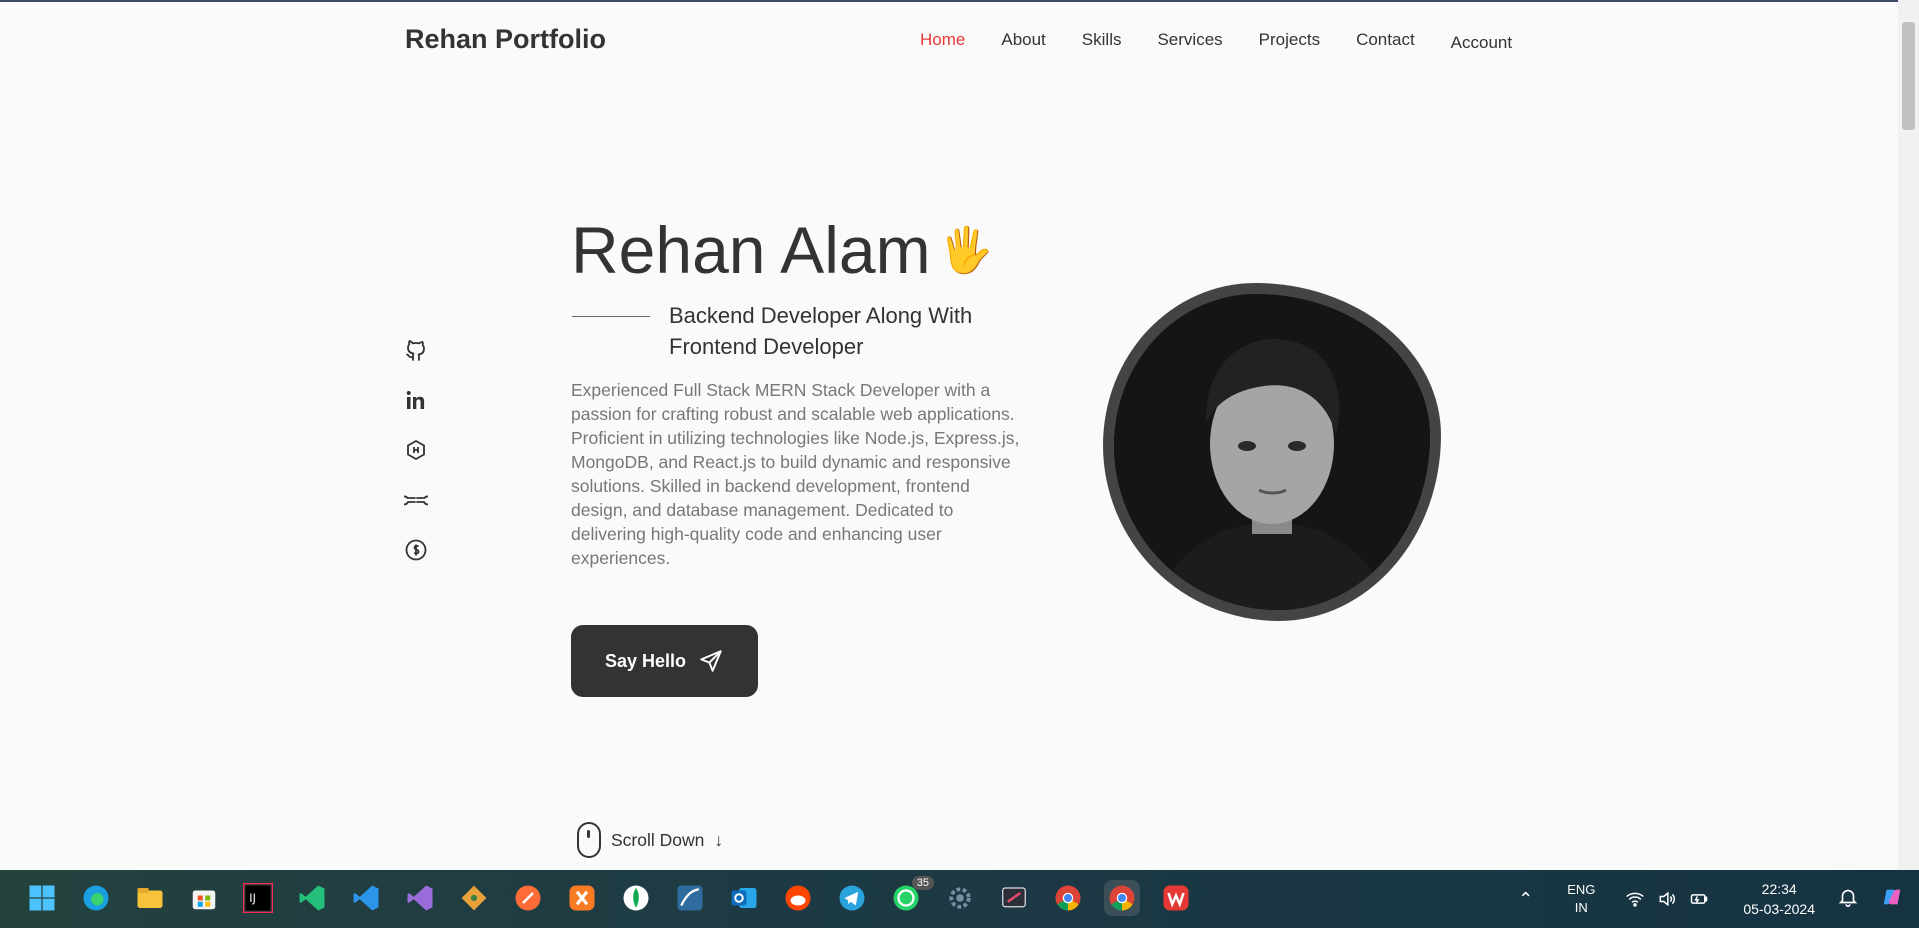 This screenshot has width=1919, height=928. What do you see at coordinates (611, 316) in the screenshot?
I see `subtitle-divider` at bounding box center [611, 316].